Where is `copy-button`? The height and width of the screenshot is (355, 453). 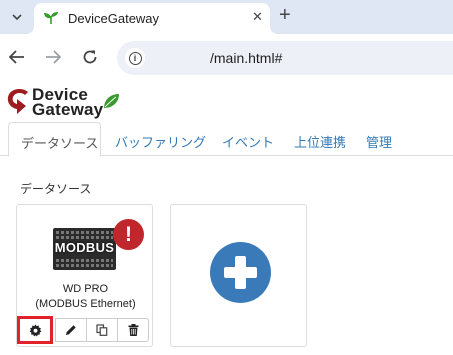 copy-button is located at coordinates (102, 330).